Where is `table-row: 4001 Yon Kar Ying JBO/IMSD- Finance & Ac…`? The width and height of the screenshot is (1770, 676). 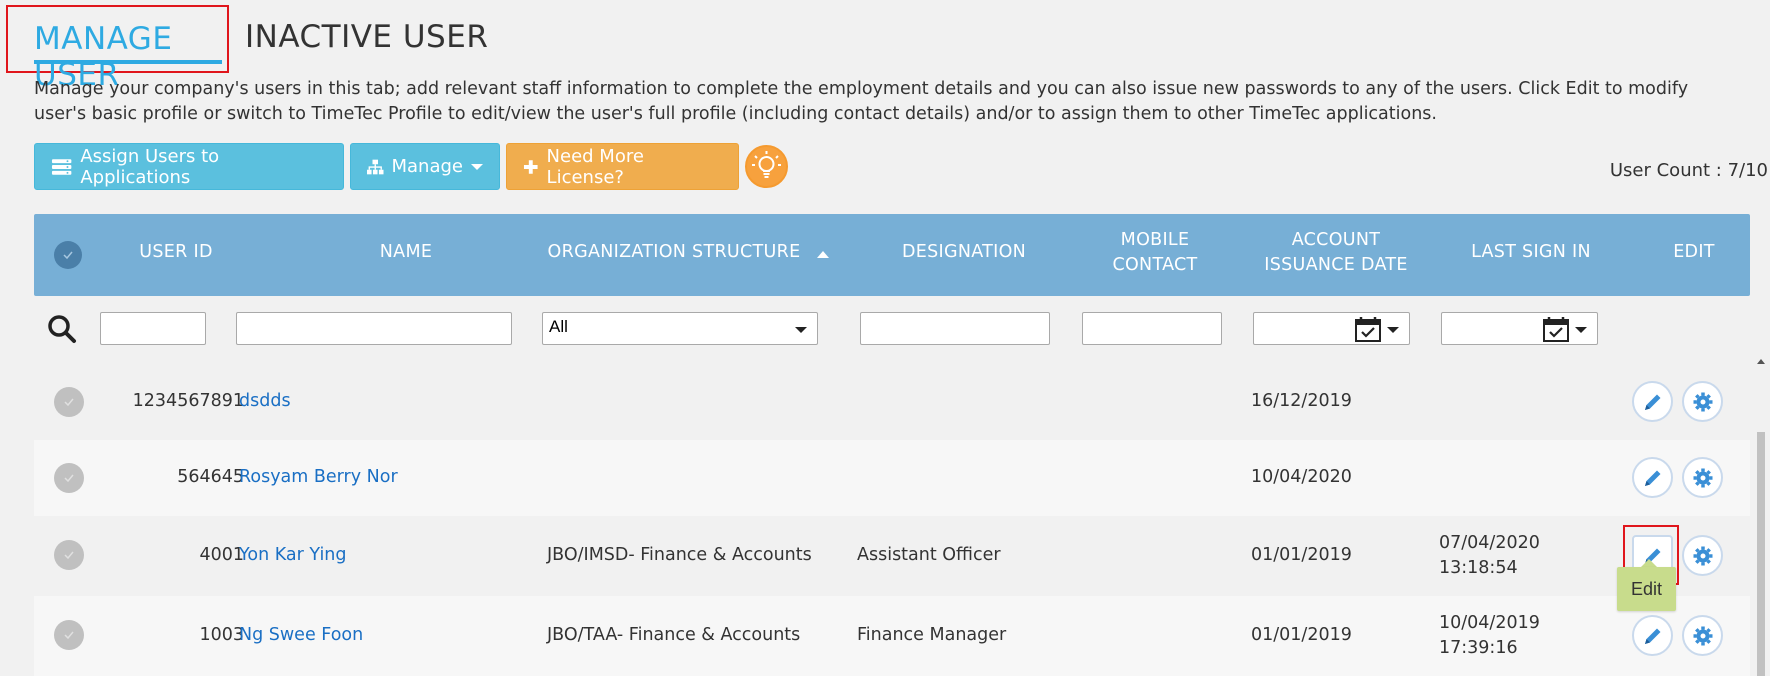 table-row: 4001 Yon Kar Ying JBO/IMSD- Finance & Ac… is located at coordinates (892, 556).